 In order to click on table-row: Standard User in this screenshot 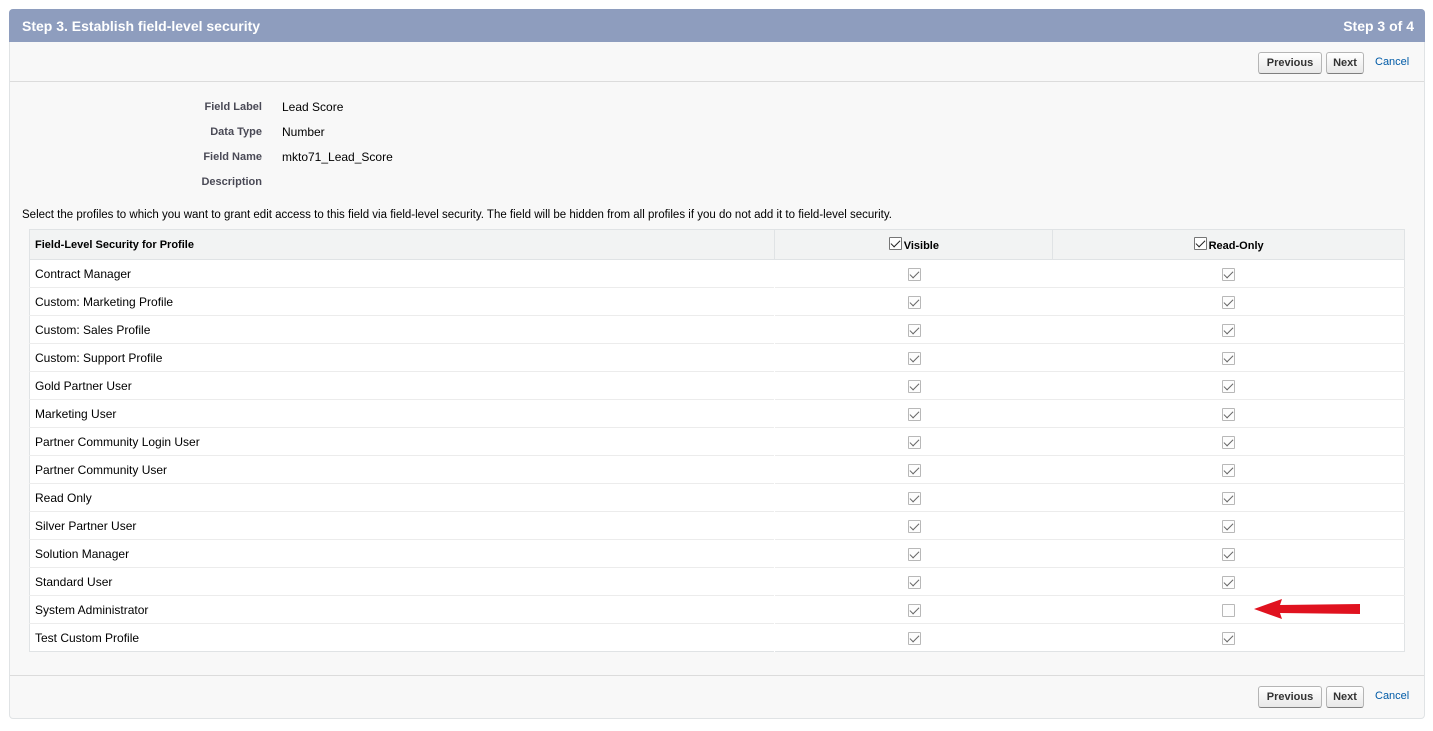, I will do `click(717, 581)`.